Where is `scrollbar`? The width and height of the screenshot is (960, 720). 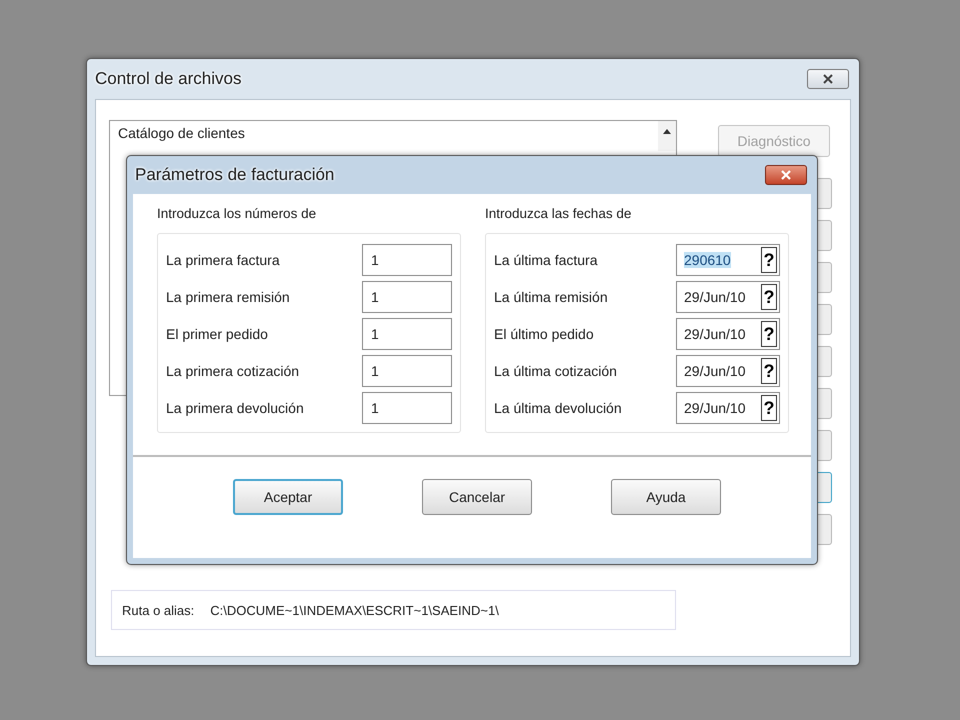
scrollbar is located at coordinates (667, 136).